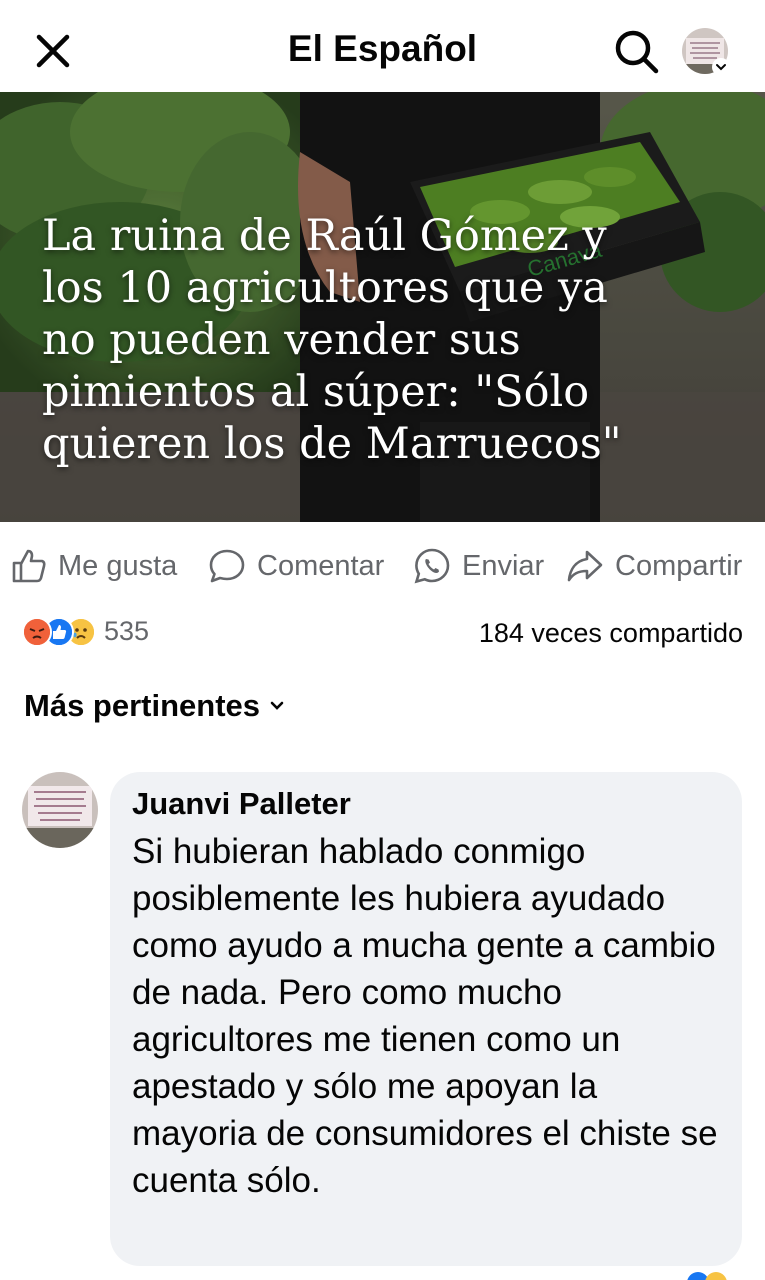 This screenshot has width=765, height=1280. Describe the element at coordinates (679, 565) in the screenshot. I see `share-label: Compartir` at that location.